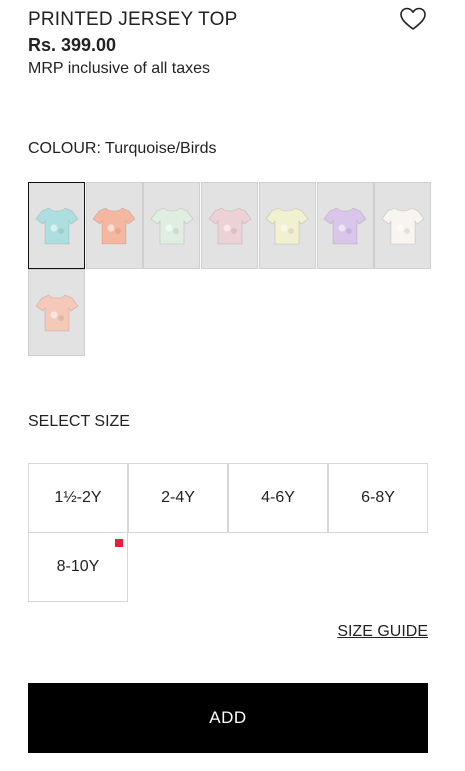  I want to click on product-title: PRINTED JERSEY TOP, so click(133, 19).